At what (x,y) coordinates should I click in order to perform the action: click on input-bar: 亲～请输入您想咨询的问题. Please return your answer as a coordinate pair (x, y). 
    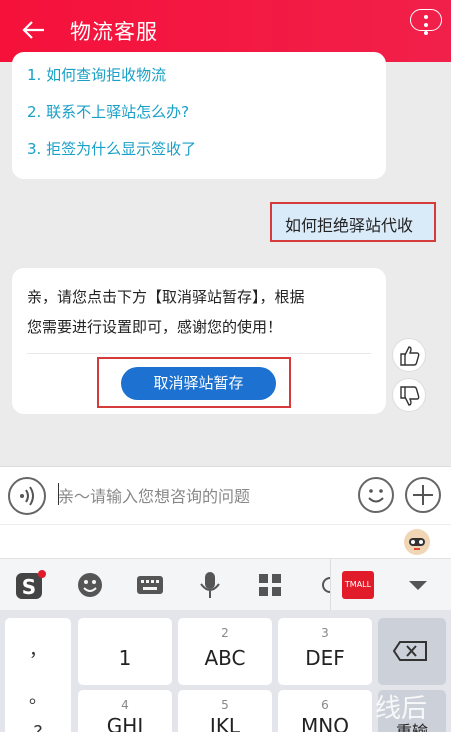
    Looking at the image, I should click on (225, 495).